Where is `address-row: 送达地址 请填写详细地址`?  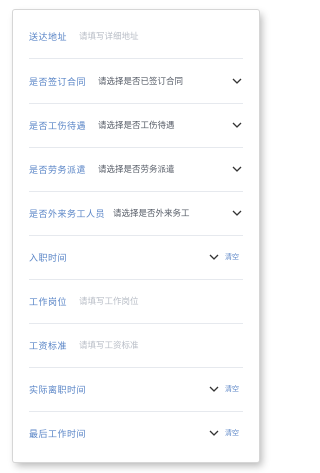
address-row: 送达地址 请填写详细地址 is located at coordinates (136, 36).